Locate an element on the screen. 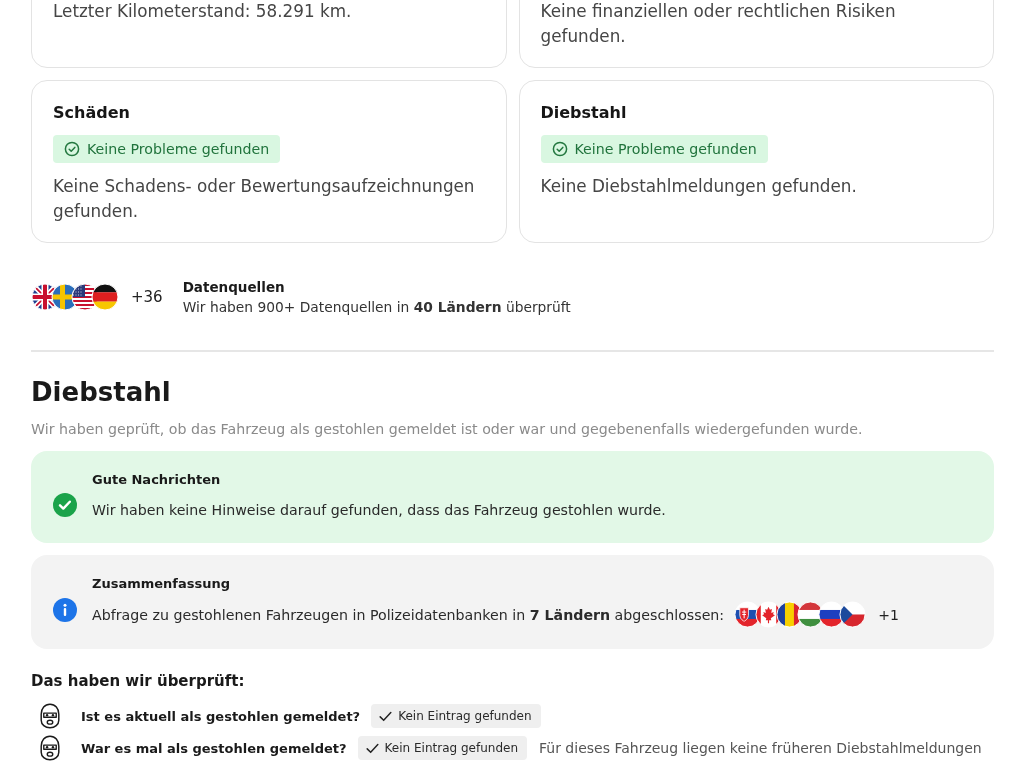  section-heading: Diebstahl is located at coordinates (101, 392).